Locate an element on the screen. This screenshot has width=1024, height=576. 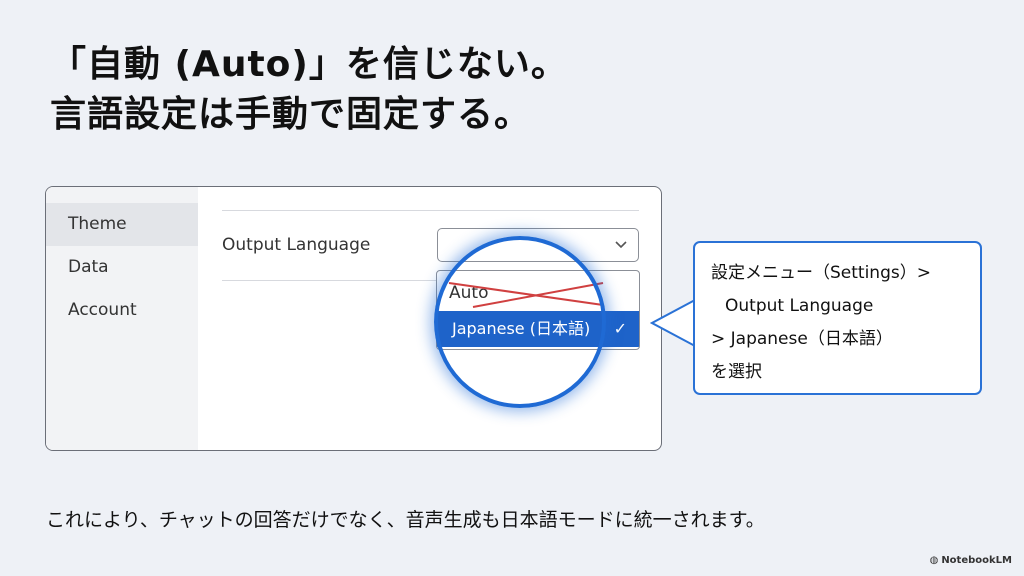
option-japanese: Japanese (日本語) ✓ is located at coordinates (538, 329).